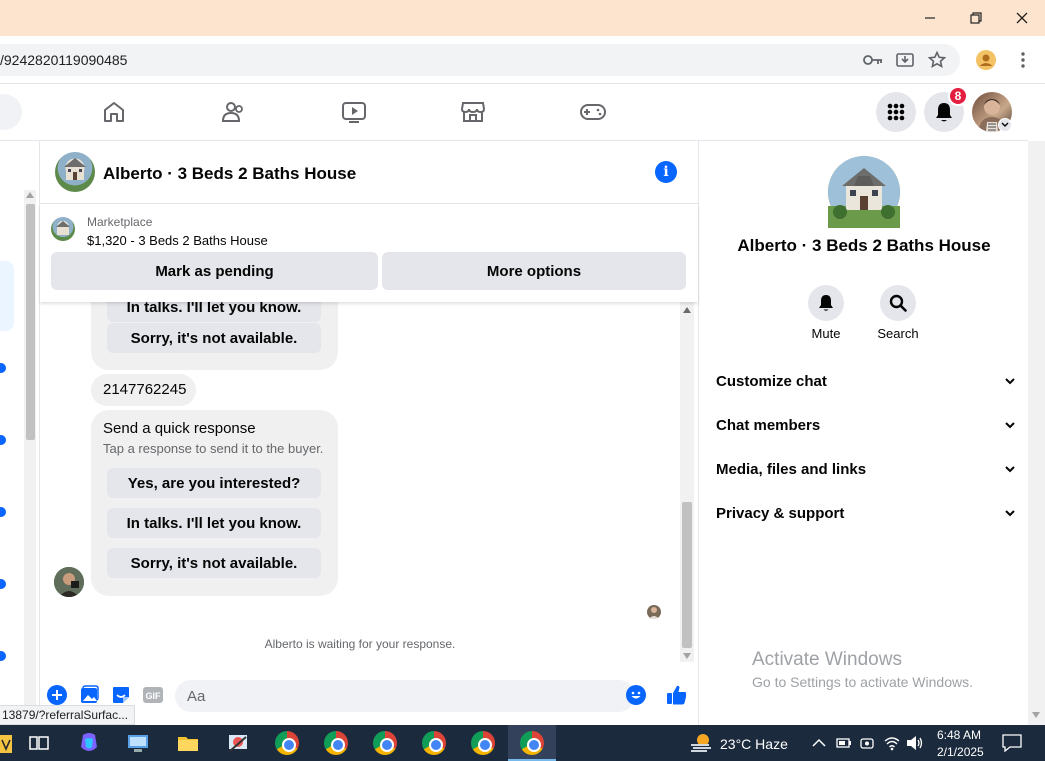  What do you see at coordinates (229, 174) in the screenshot?
I see `chat-title: Alberto · 3 Beds 2 Baths House` at bounding box center [229, 174].